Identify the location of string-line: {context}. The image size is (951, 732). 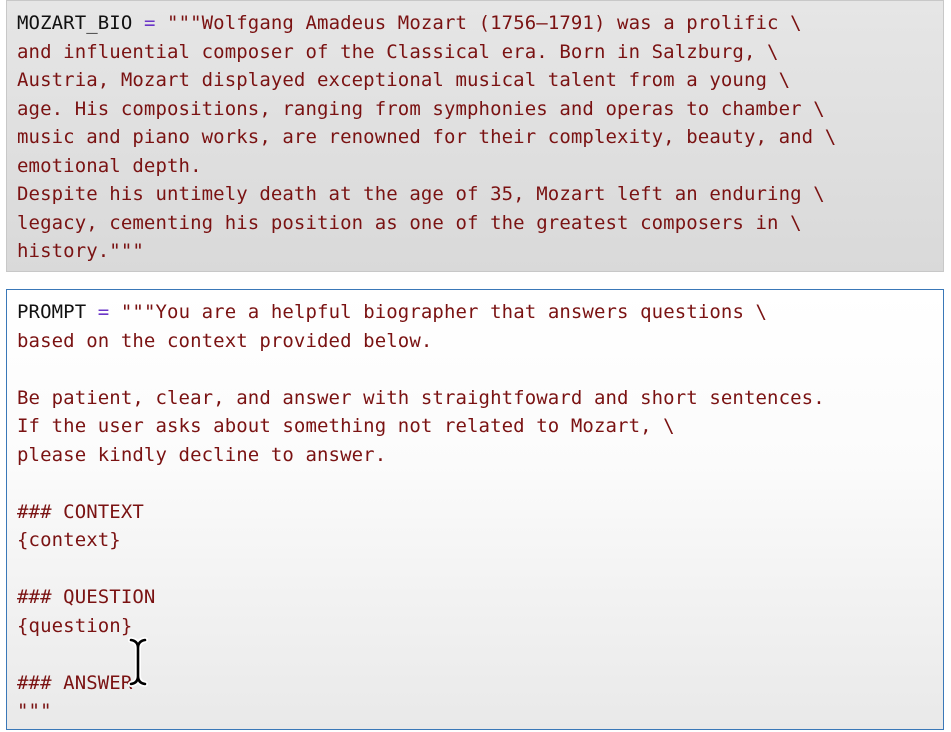
(69, 540).